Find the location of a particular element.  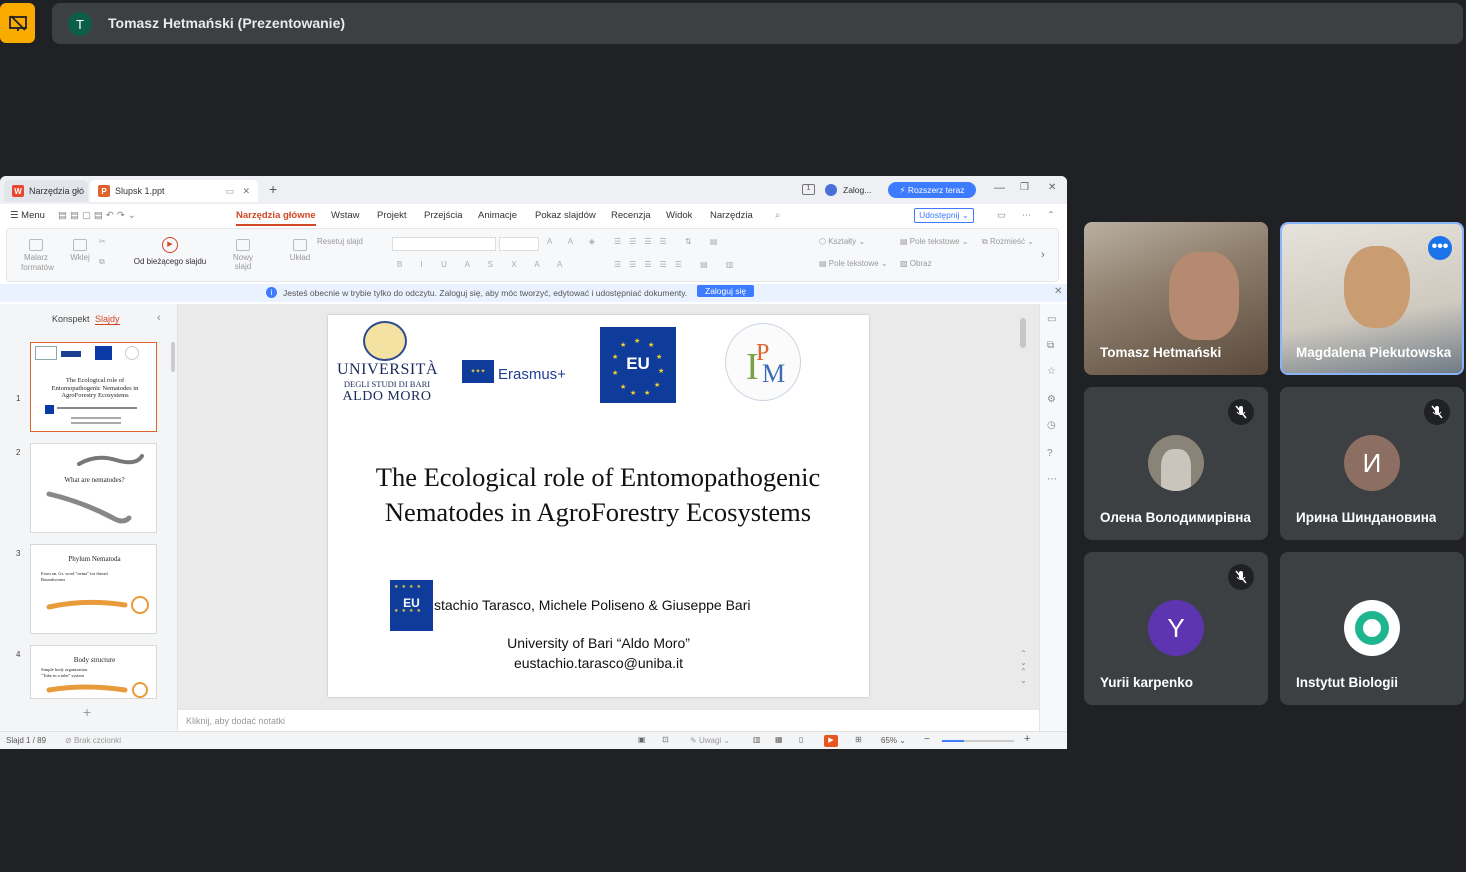

properties-icon: ▭ is located at coordinates (1051, 319).